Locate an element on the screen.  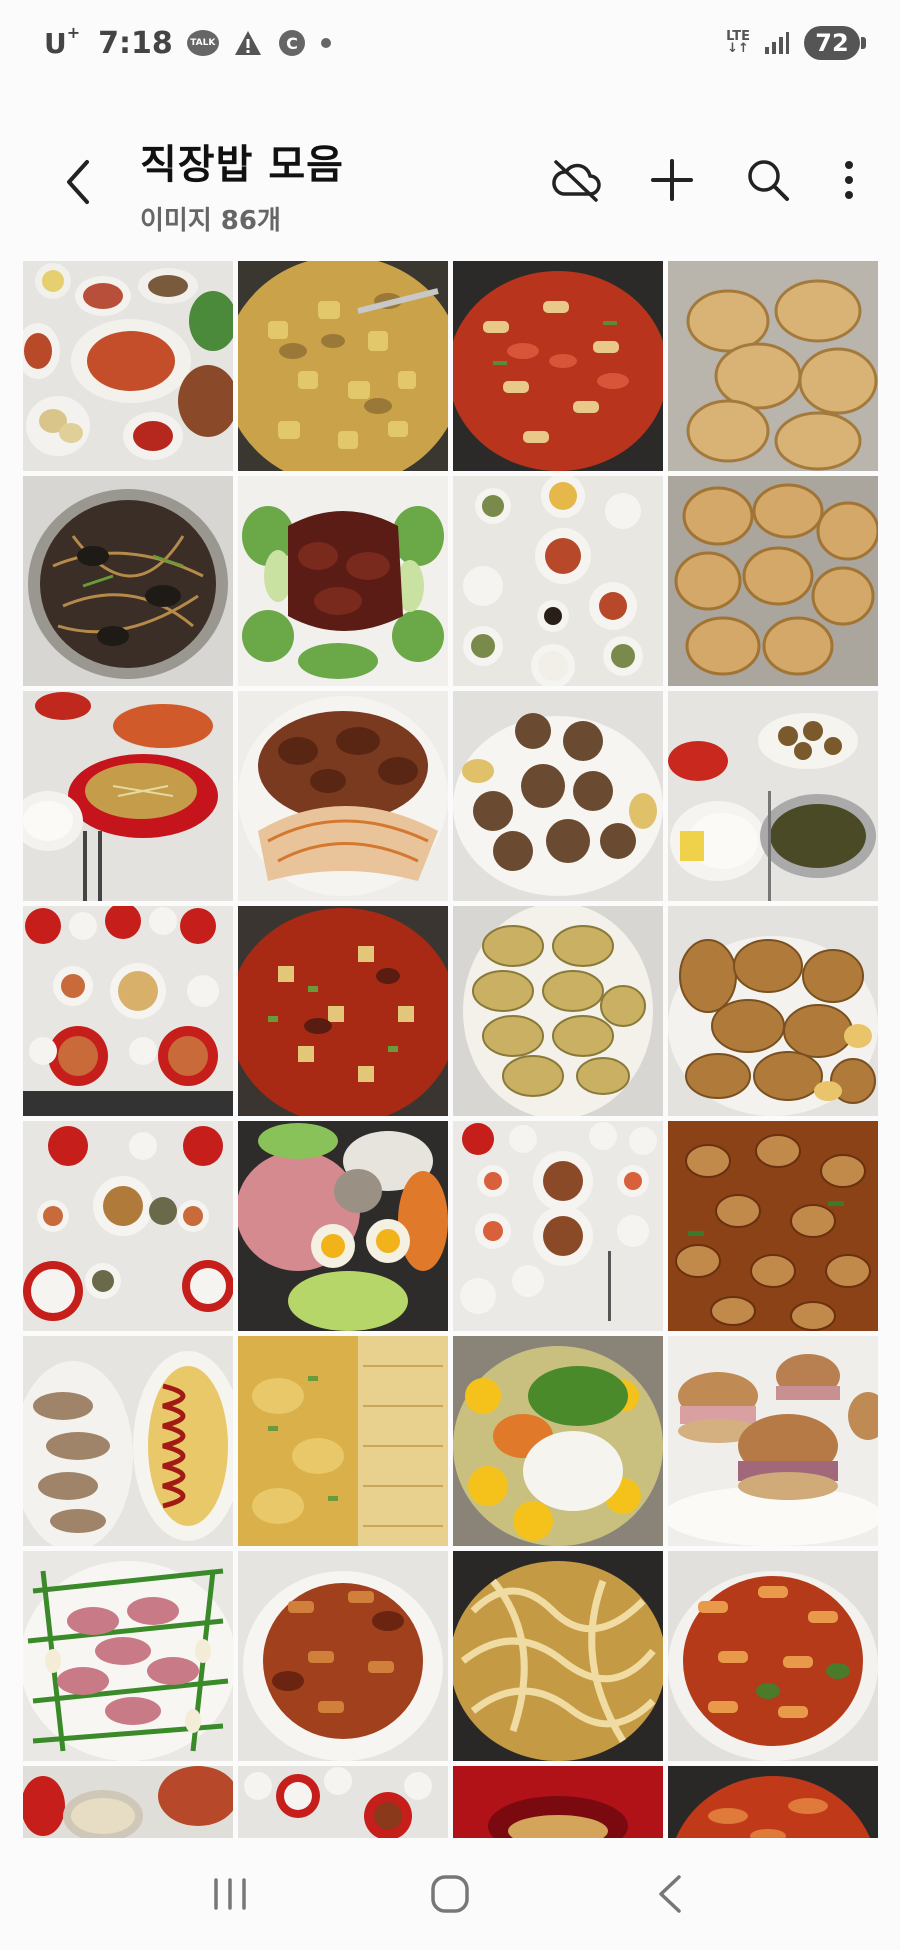
cloud-sync-button is located at coordinates (576, 180).